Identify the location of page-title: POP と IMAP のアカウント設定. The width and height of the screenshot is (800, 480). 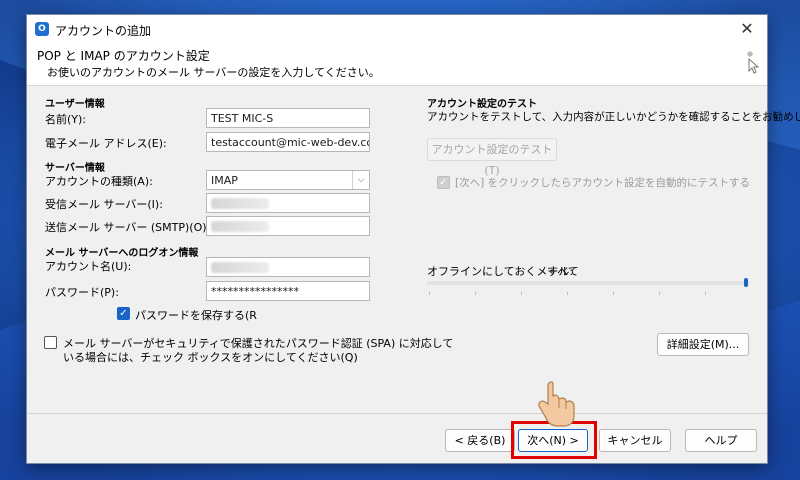
(123, 56).